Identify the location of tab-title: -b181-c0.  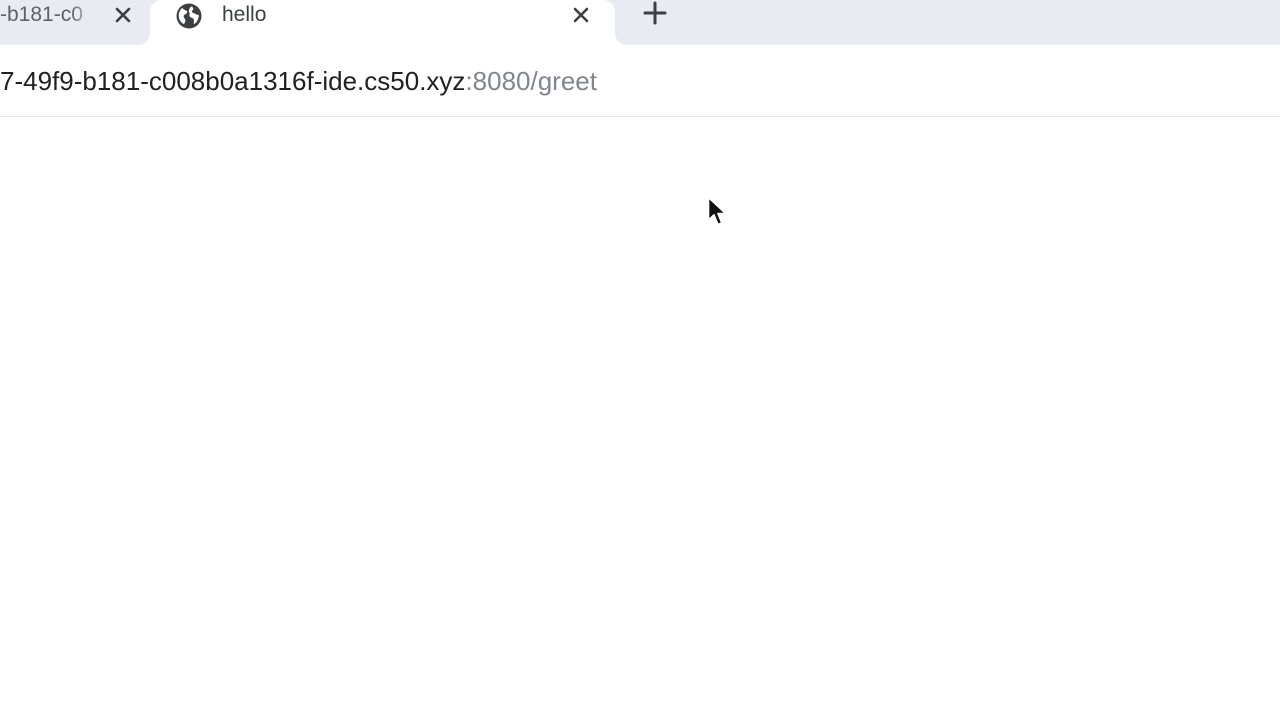
(41, 14).